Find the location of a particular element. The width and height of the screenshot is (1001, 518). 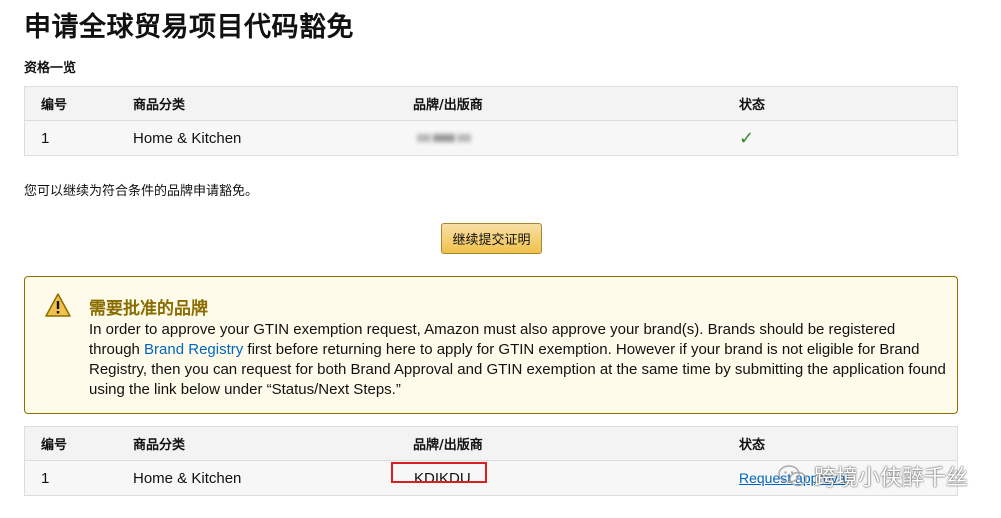

highlight-box is located at coordinates (439, 472).